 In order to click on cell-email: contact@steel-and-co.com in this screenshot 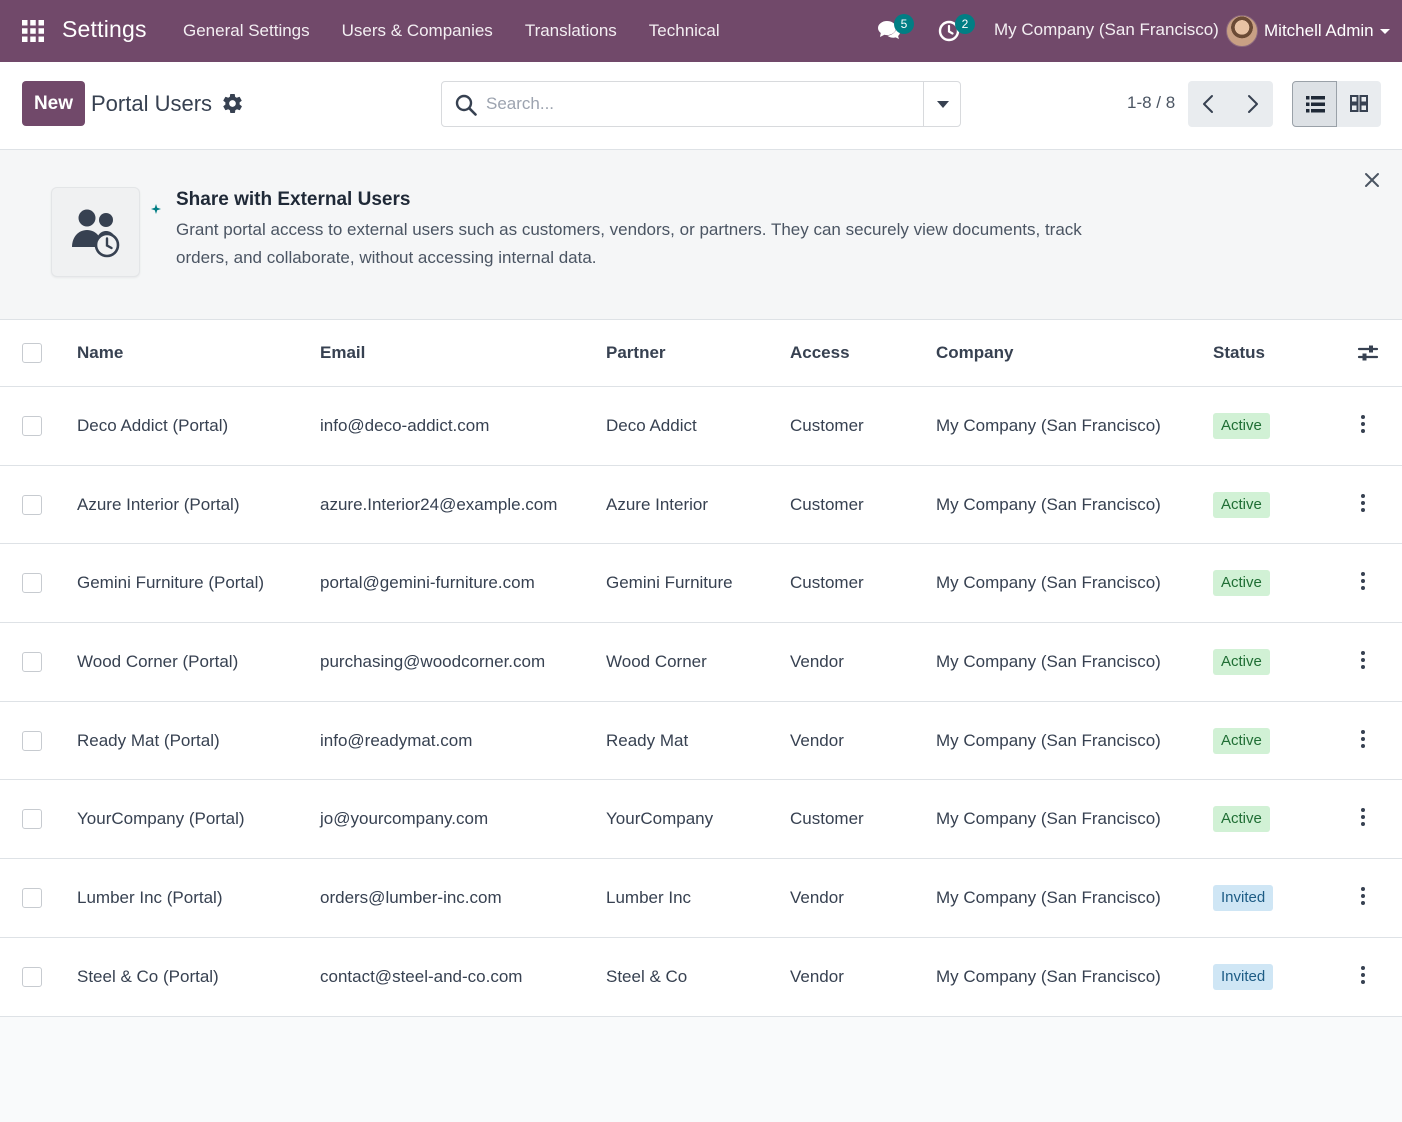, I will do `click(421, 977)`.